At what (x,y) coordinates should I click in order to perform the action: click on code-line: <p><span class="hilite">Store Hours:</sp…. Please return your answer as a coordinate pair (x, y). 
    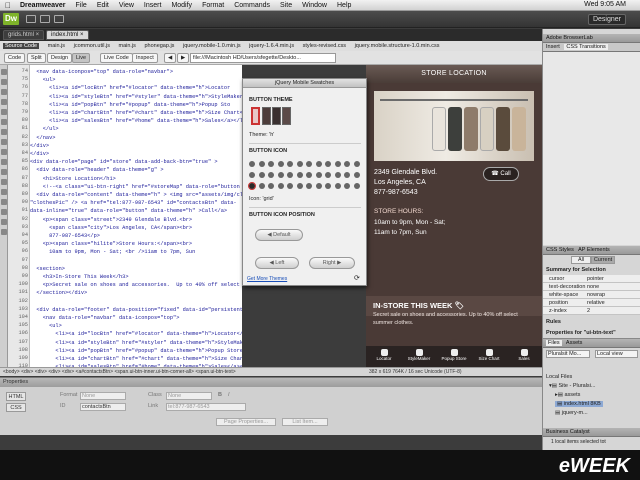
    Looking at the image, I should click on (136, 244).